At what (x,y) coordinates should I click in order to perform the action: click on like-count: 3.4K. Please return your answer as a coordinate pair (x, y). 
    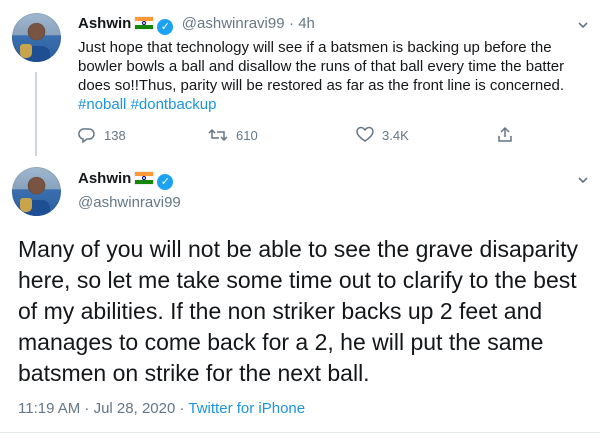
    Looking at the image, I should click on (395, 135).